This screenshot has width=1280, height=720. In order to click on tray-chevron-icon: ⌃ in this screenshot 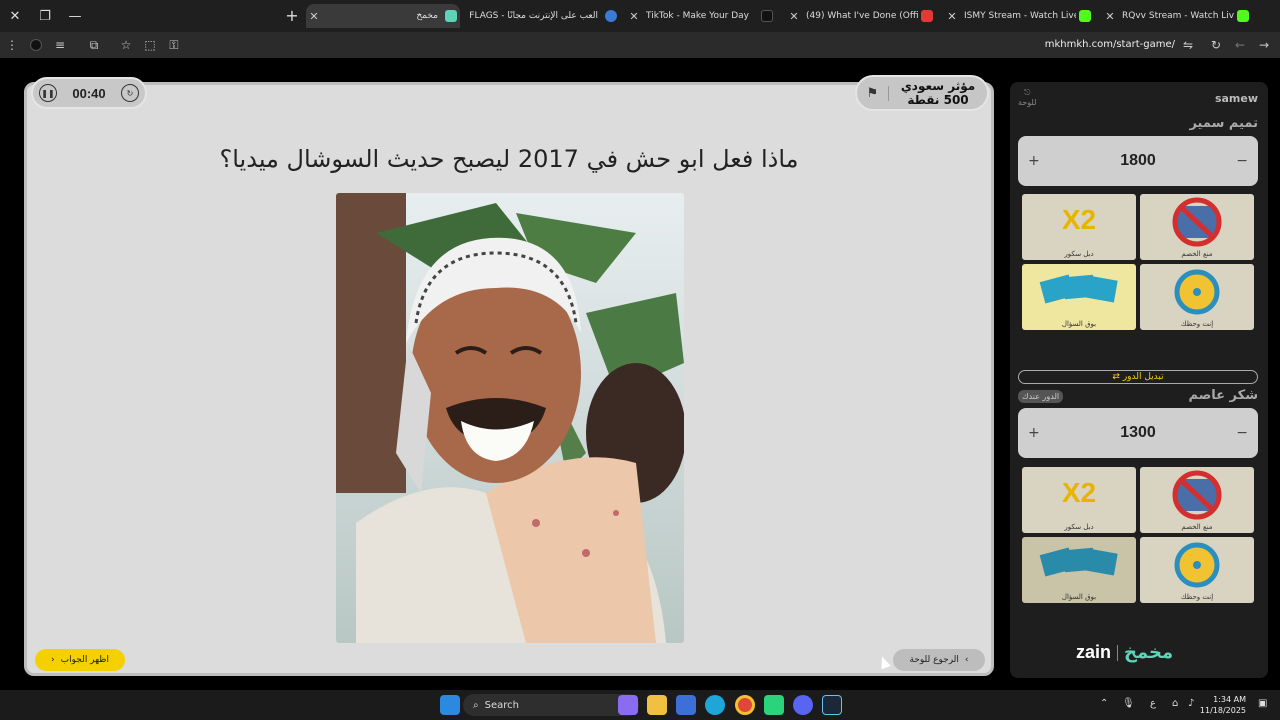, I will do `click(1104, 703)`.